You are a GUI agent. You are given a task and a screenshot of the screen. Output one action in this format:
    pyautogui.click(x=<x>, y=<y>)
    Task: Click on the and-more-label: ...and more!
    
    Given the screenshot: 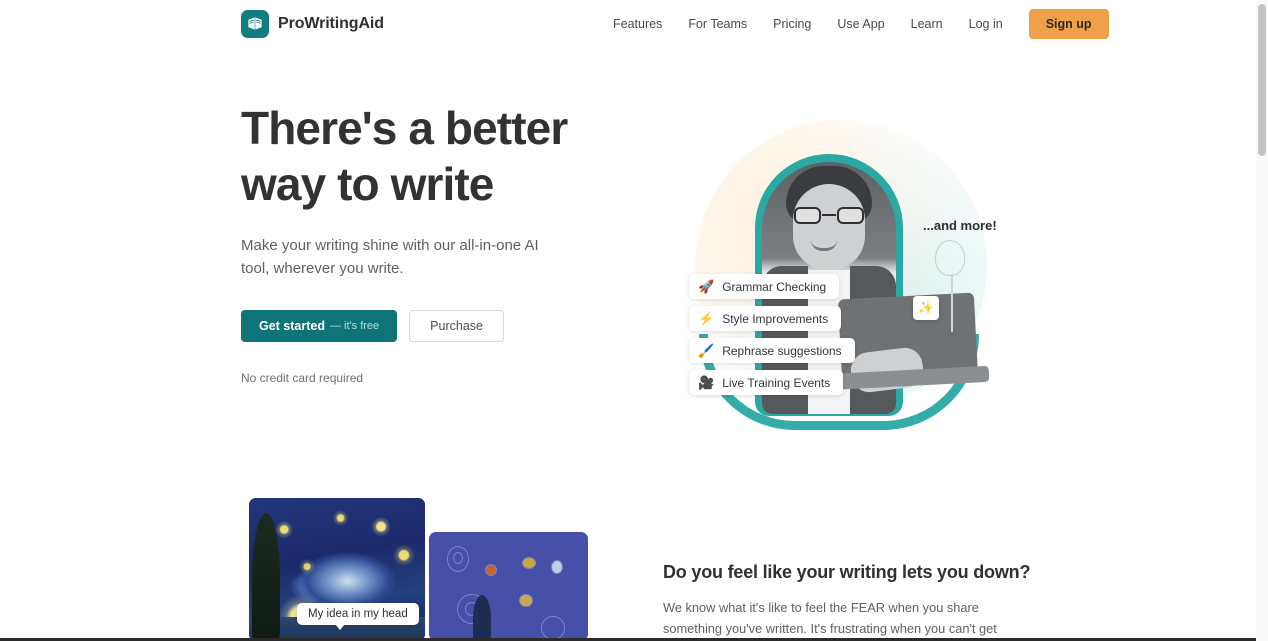 What is the action you would take?
    pyautogui.click(x=960, y=225)
    